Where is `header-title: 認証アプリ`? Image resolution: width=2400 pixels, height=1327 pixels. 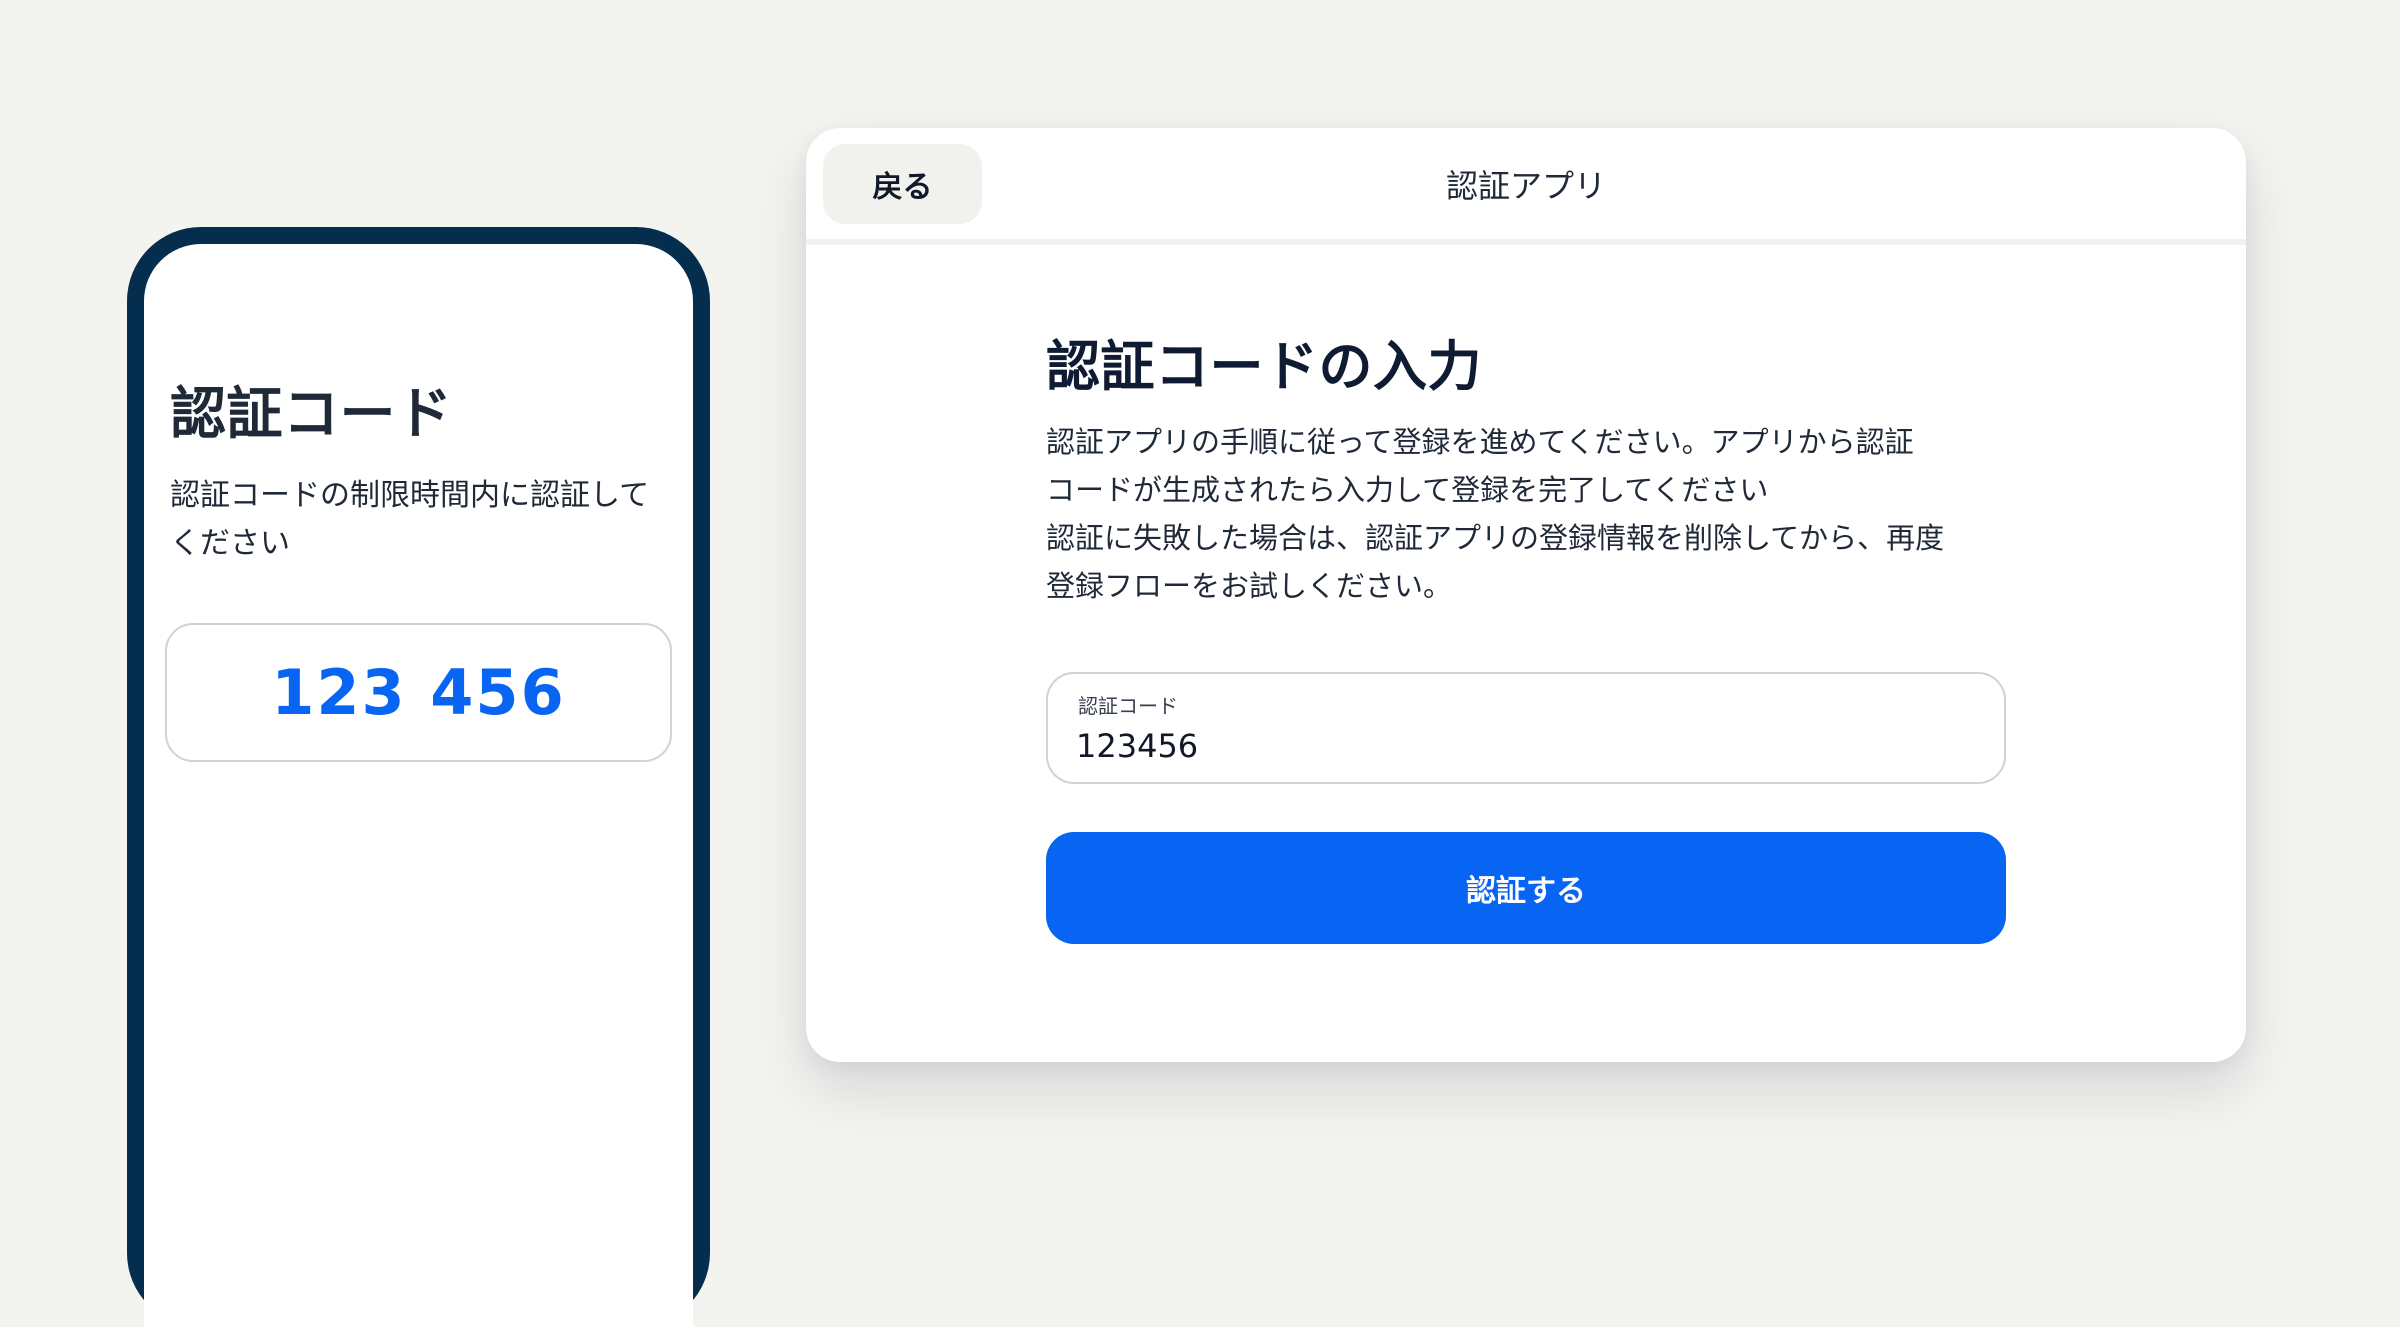 header-title: 認証アプリ is located at coordinates (1525, 186).